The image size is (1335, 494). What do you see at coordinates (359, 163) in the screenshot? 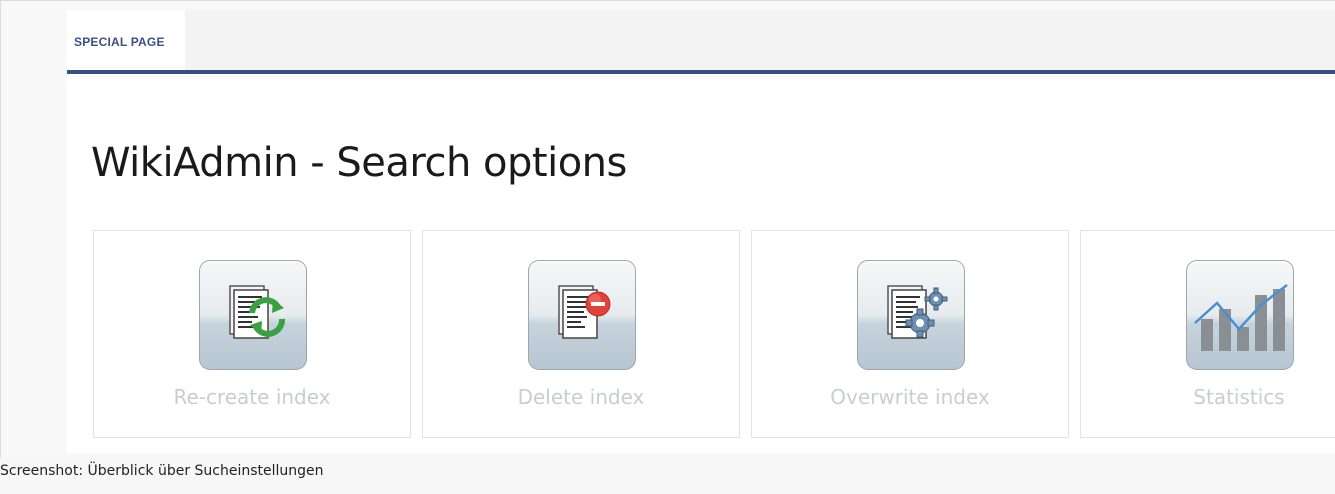
I see `page-title: WikiAdmin - Search options` at bounding box center [359, 163].